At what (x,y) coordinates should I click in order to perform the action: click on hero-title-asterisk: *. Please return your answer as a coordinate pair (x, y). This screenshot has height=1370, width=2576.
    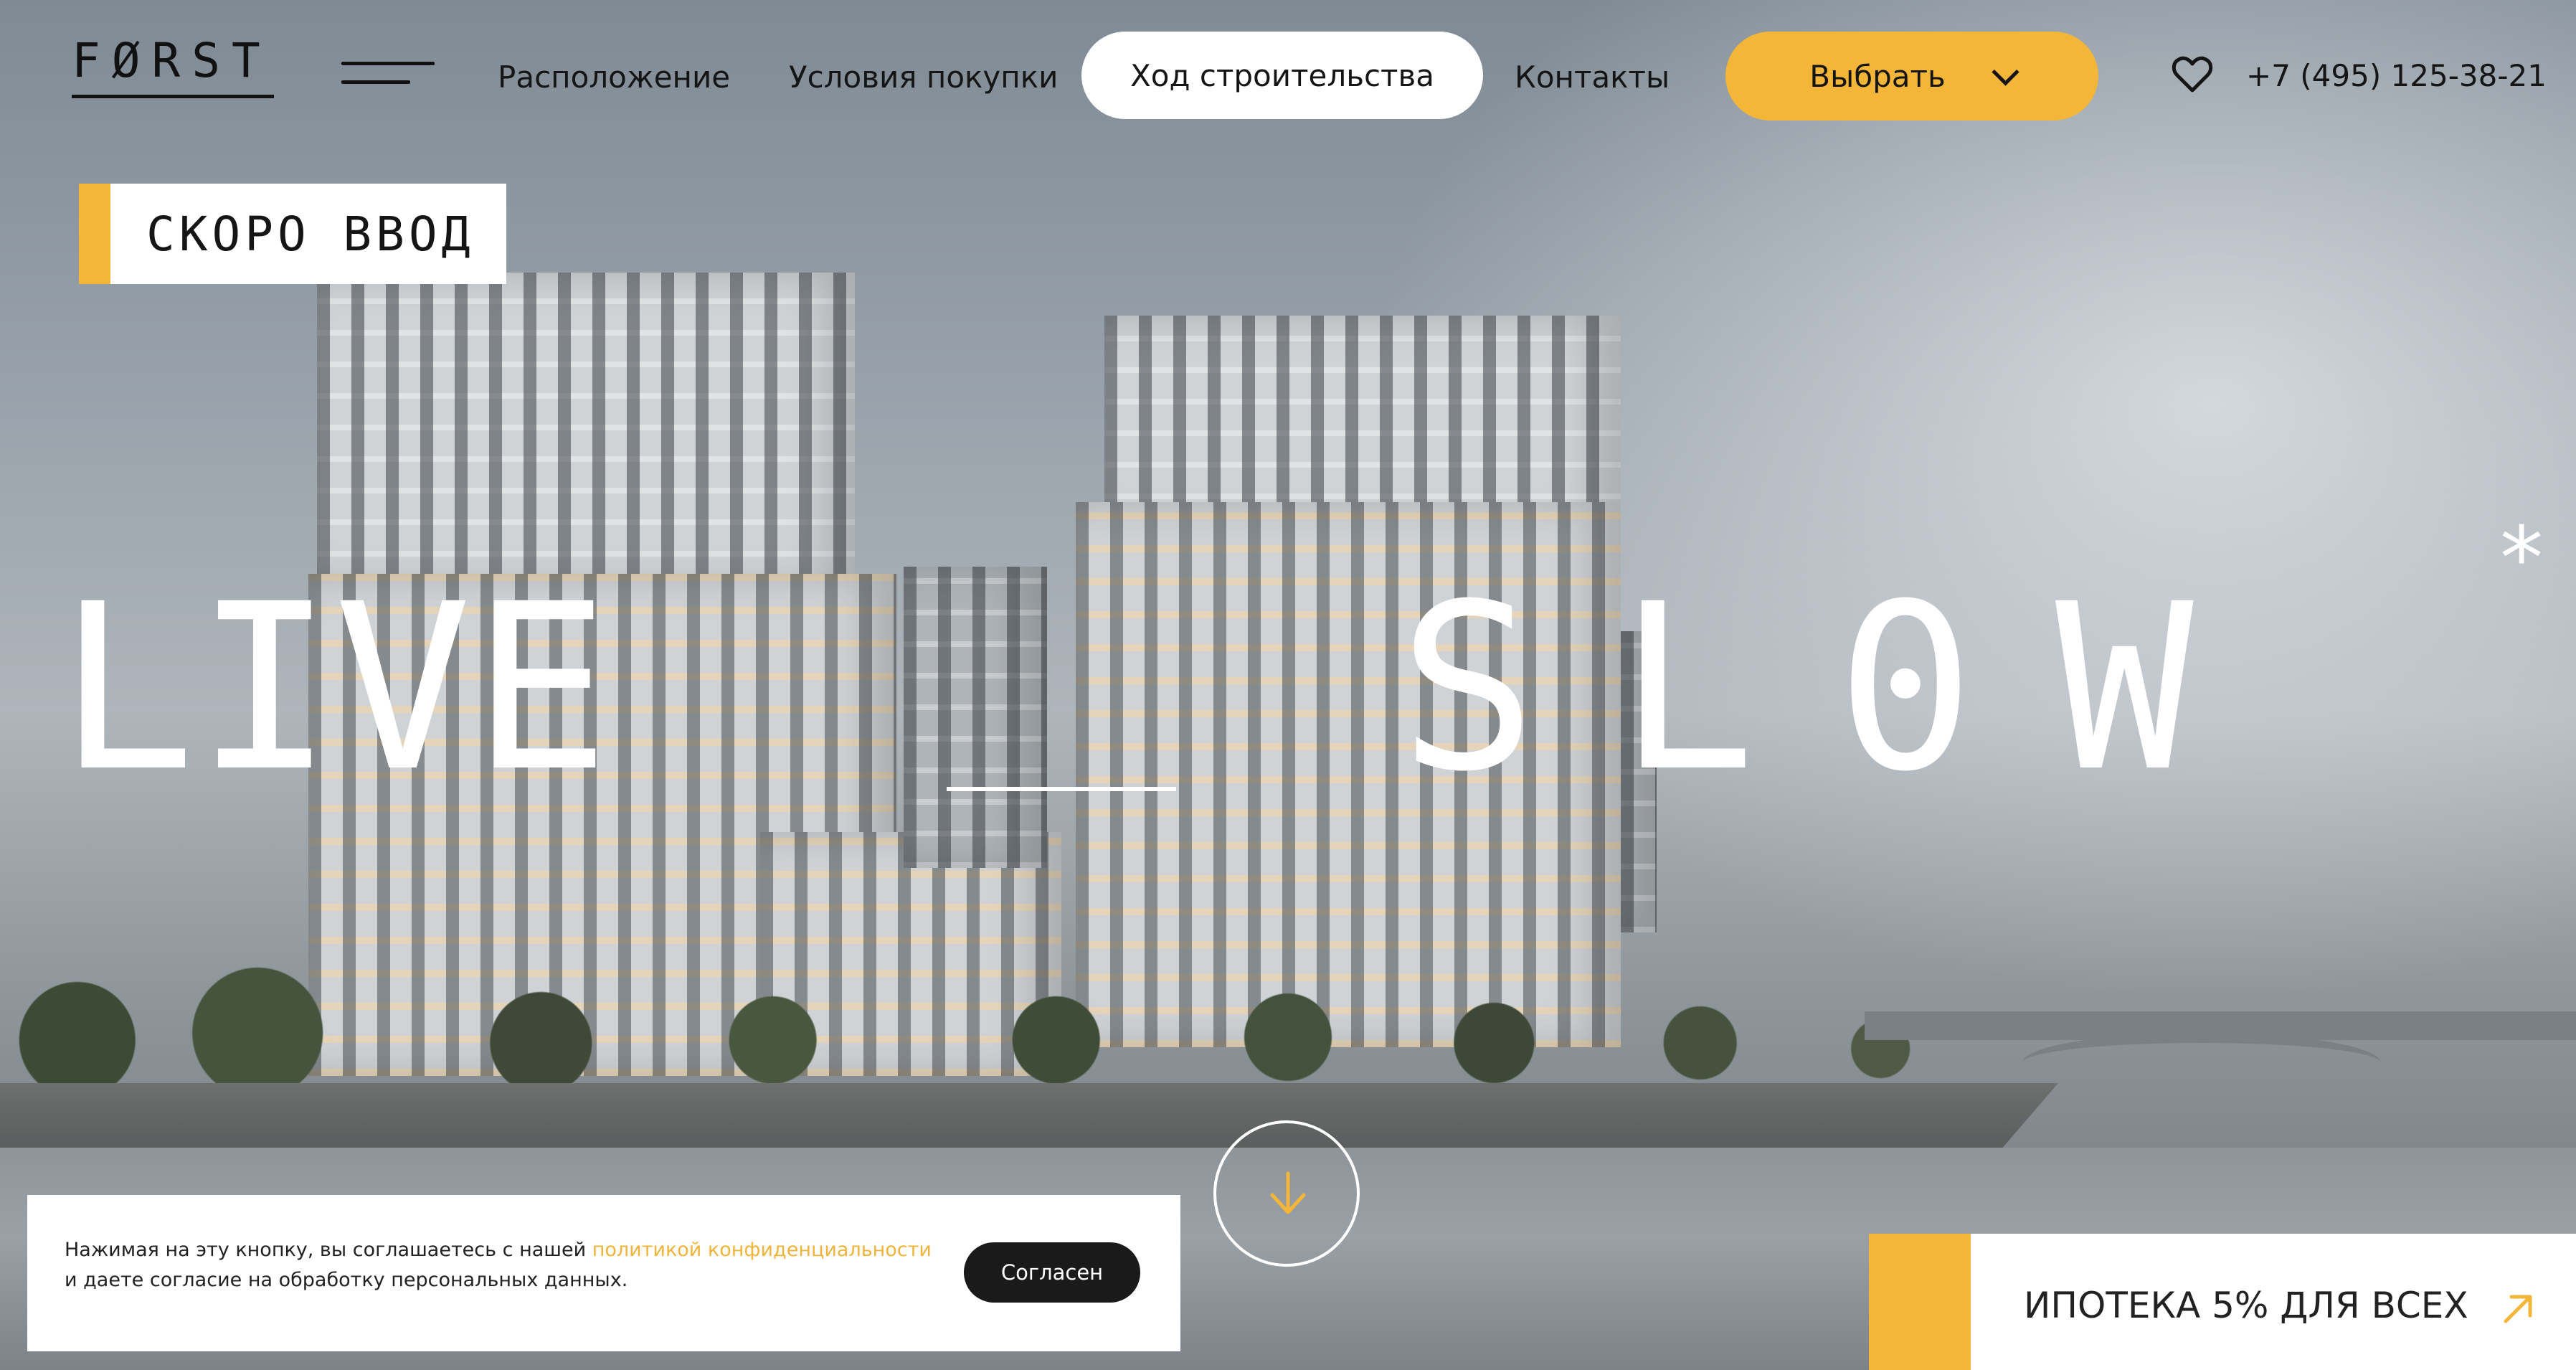
    Looking at the image, I should click on (2522, 559).